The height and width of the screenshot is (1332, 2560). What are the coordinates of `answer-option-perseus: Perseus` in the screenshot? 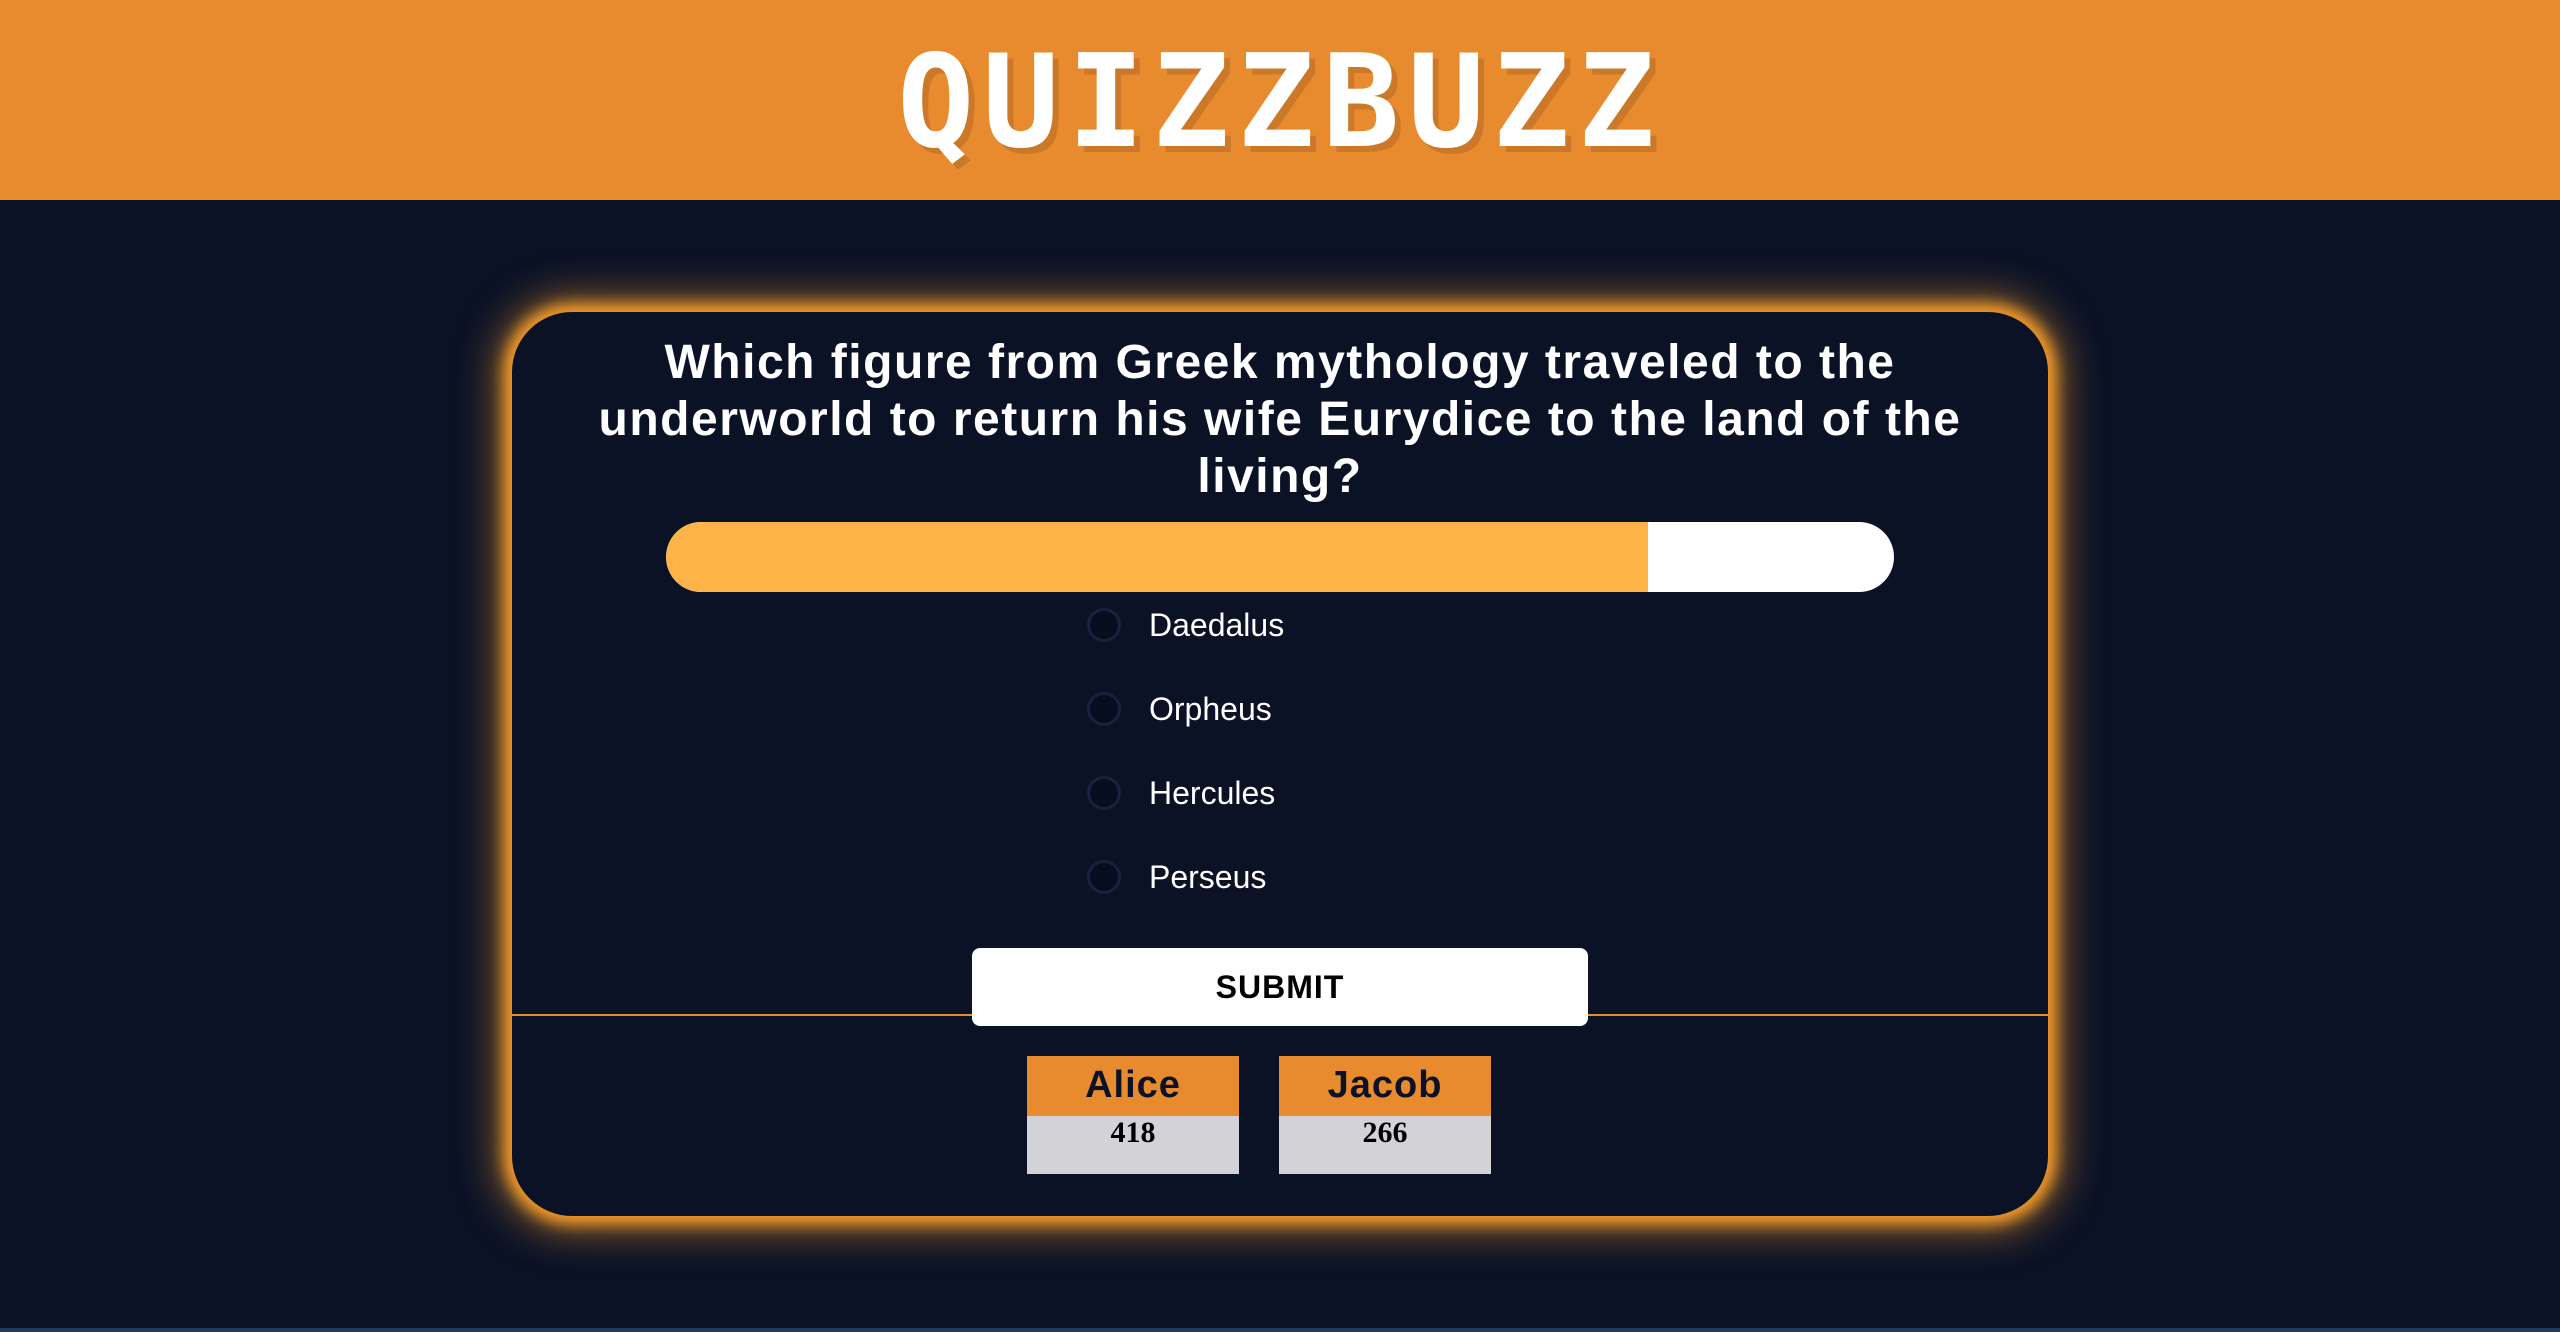 It's located at (1185, 877).